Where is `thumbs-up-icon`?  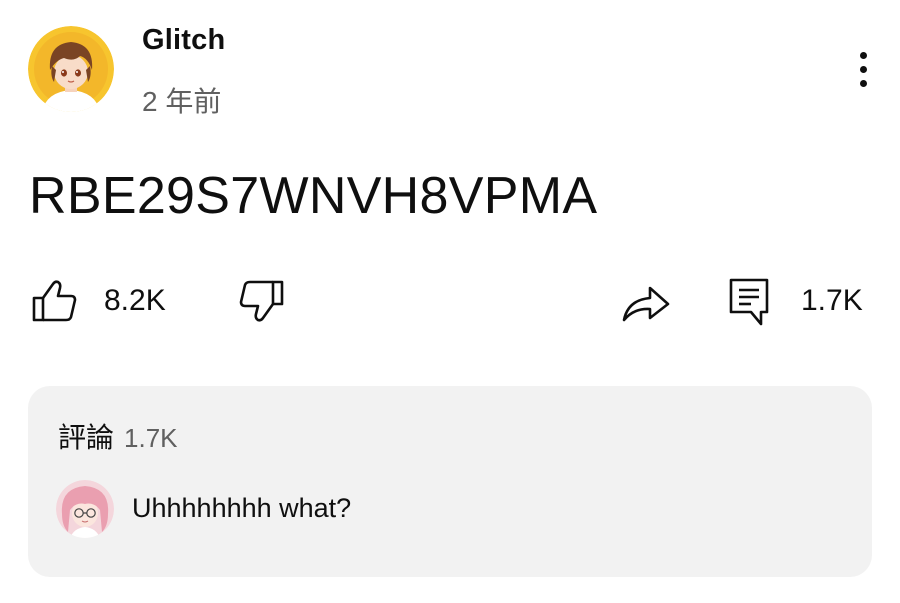
thumbs-up-icon is located at coordinates (54, 301).